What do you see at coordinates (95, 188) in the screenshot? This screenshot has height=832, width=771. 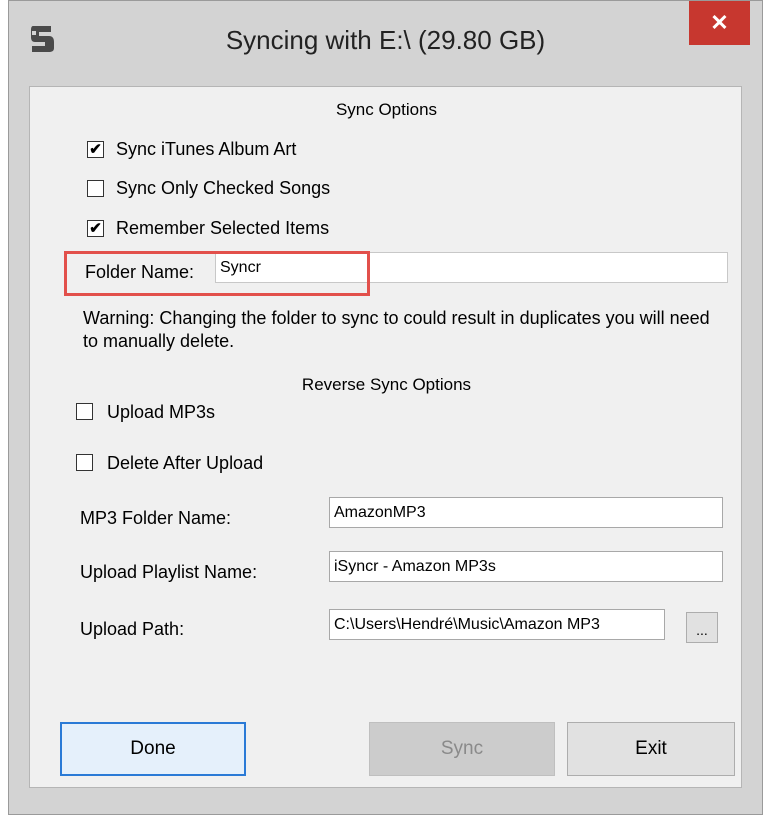 I see `sync-checked-songs-checkbox` at bounding box center [95, 188].